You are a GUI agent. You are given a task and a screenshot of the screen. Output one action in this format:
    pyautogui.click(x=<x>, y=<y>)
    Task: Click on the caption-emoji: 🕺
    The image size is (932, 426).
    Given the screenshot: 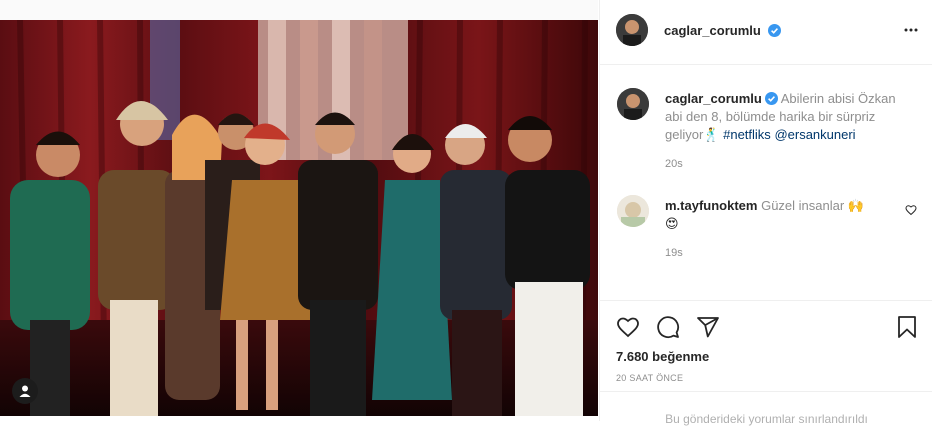 What is the action you would take?
    pyautogui.click(x=711, y=134)
    